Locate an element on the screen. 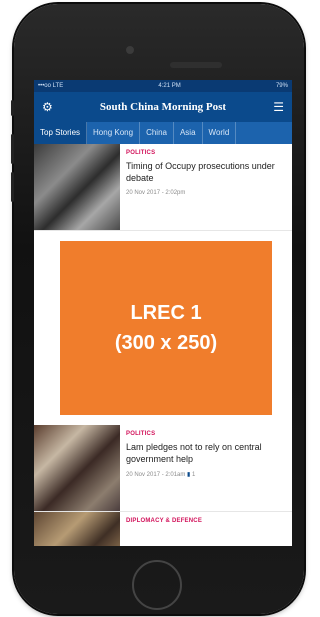 The height and width of the screenshot is (617, 320). comment-icon: ▮ is located at coordinates (189, 475).